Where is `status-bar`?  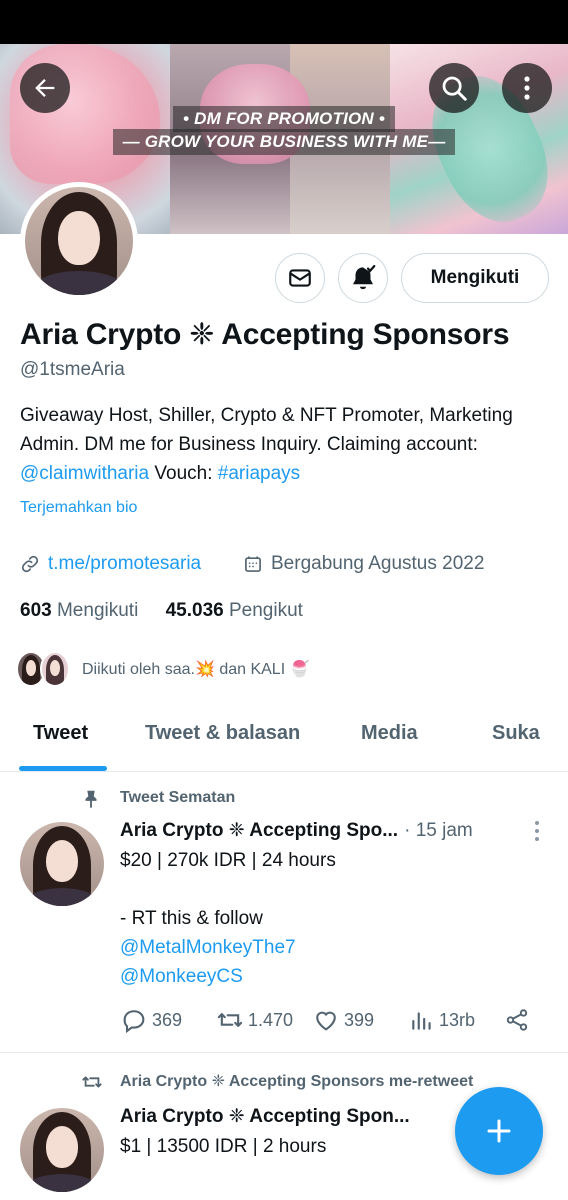
status-bar is located at coordinates (284, 22).